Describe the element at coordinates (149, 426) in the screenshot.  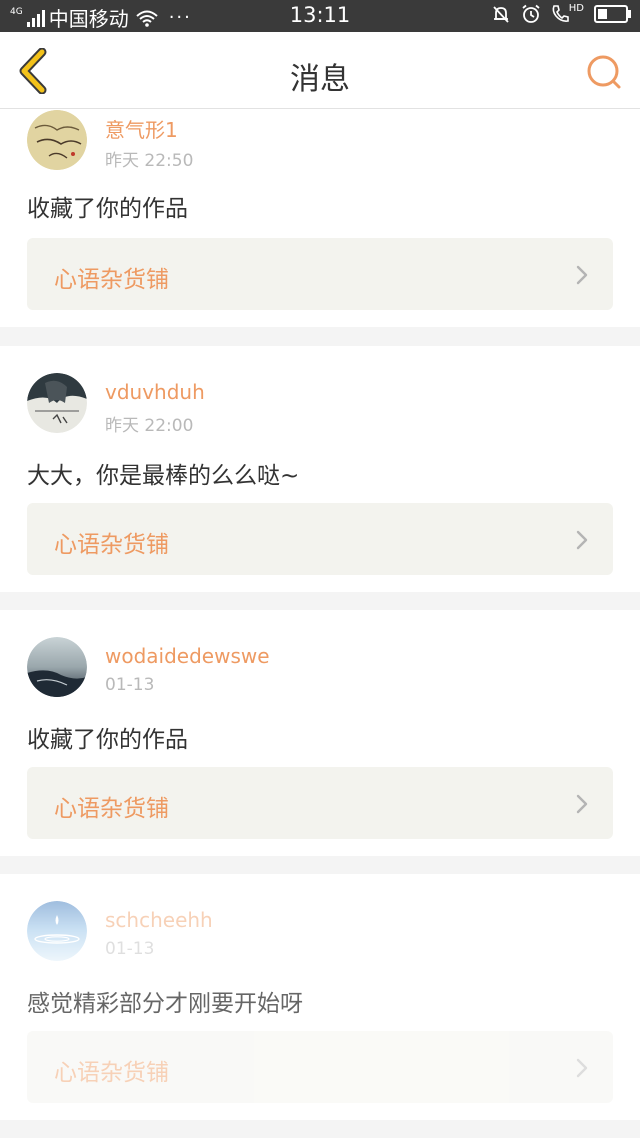
I see `message-time: 昨天 22:00` at that location.